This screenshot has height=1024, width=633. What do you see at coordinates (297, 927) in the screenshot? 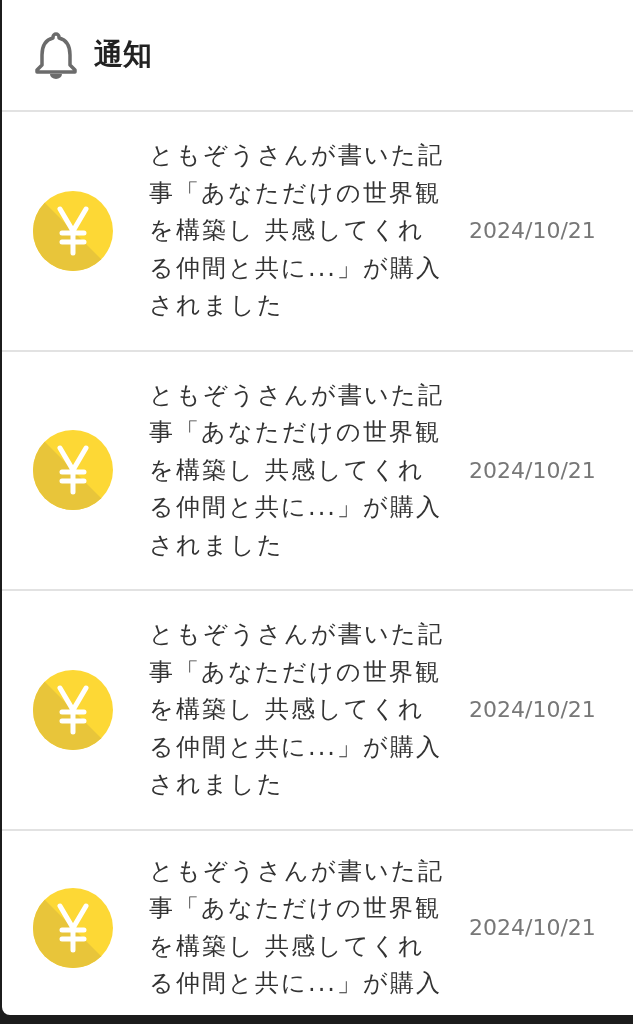
I see `notification-message: ともぞうさんが書いた記事「あなただけの世界観を構築し 共感してくれる仲間と共に...」が購入` at bounding box center [297, 927].